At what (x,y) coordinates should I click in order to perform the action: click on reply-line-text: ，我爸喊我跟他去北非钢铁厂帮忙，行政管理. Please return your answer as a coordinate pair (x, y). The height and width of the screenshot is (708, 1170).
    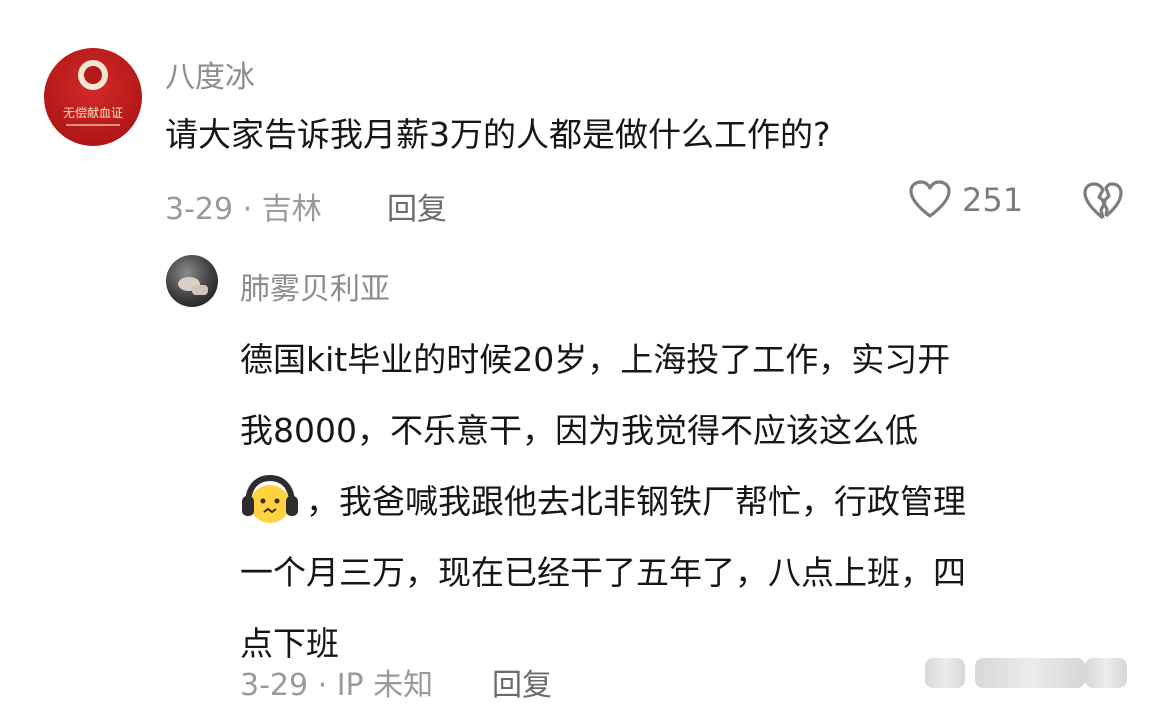
    Looking at the image, I should click on (636, 501).